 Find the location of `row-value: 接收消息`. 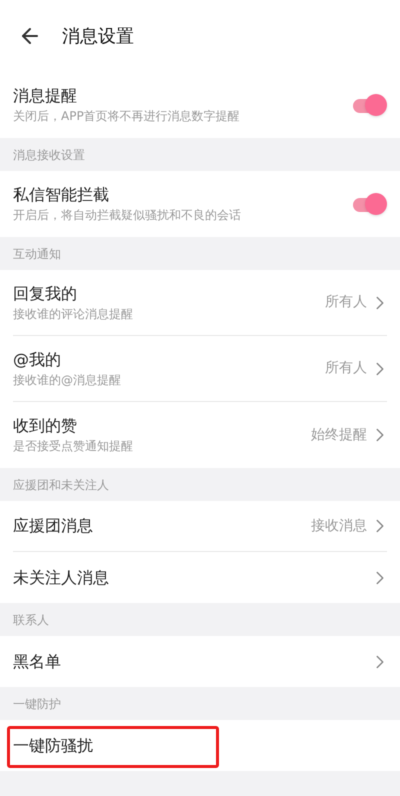

row-value: 接收消息 is located at coordinates (339, 526).